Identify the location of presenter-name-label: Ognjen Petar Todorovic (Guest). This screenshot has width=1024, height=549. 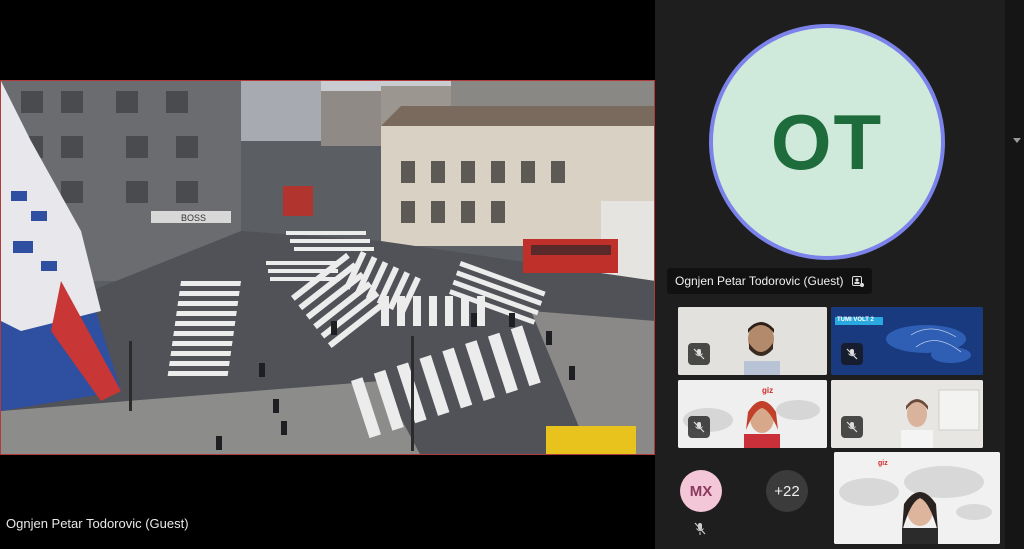
(97, 523).